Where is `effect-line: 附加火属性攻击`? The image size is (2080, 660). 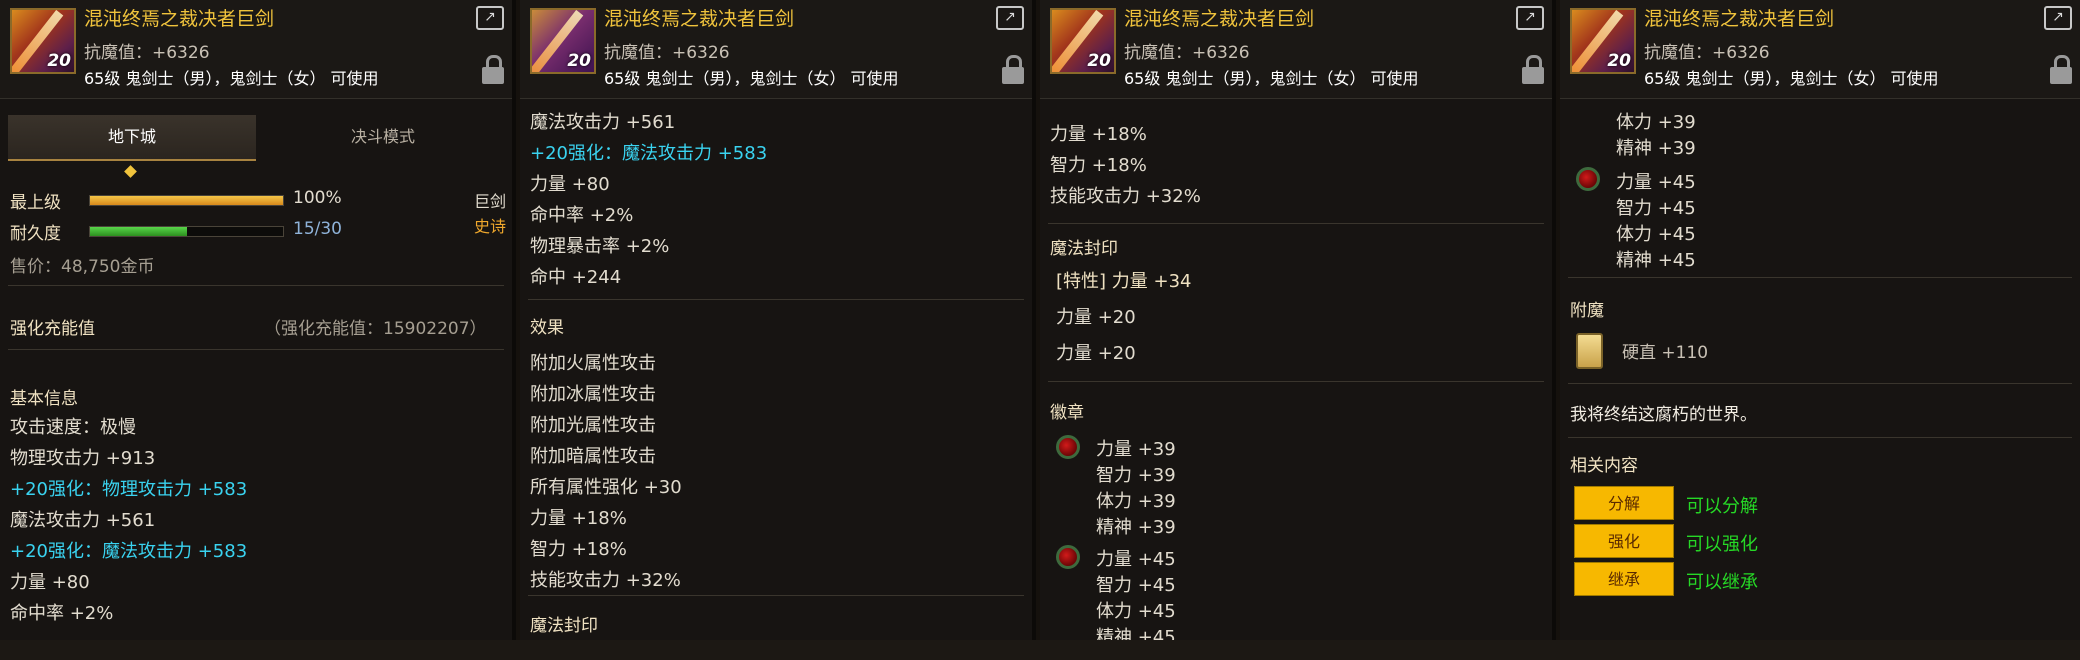 effect-line: 附加火属性攻击 is located at coordinates (593, 363).